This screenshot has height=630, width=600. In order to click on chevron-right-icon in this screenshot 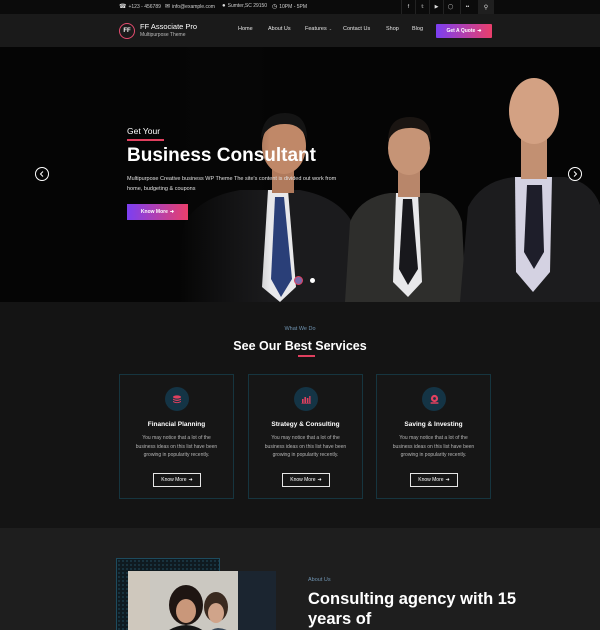, I will do `click(575, 174)`.